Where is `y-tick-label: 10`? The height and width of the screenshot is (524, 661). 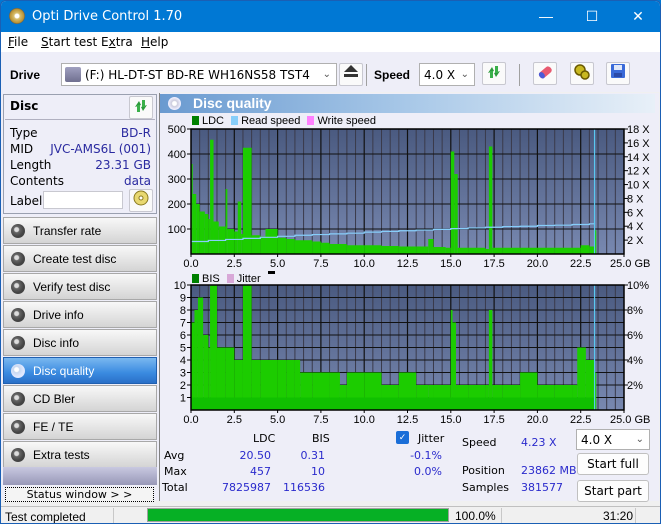 y-tick-label: 10 is located at coordinates (180, 286).